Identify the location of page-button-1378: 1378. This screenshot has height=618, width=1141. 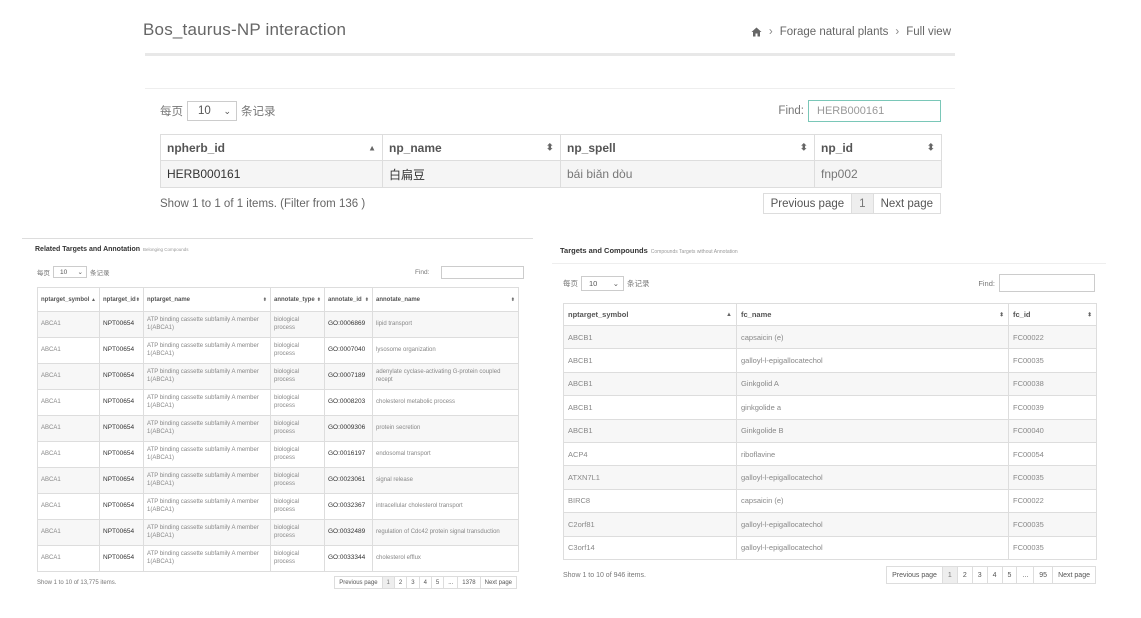
(469, 582).